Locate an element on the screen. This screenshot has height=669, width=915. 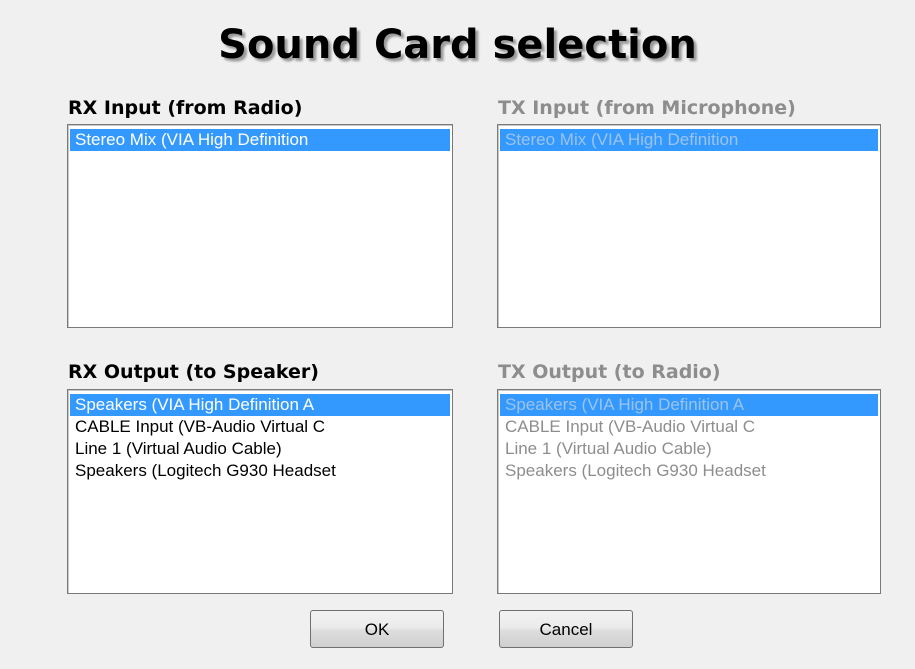
tx-input-listbox: Stereo Mix (VIA High Definition is located at coordinates (689, 226).